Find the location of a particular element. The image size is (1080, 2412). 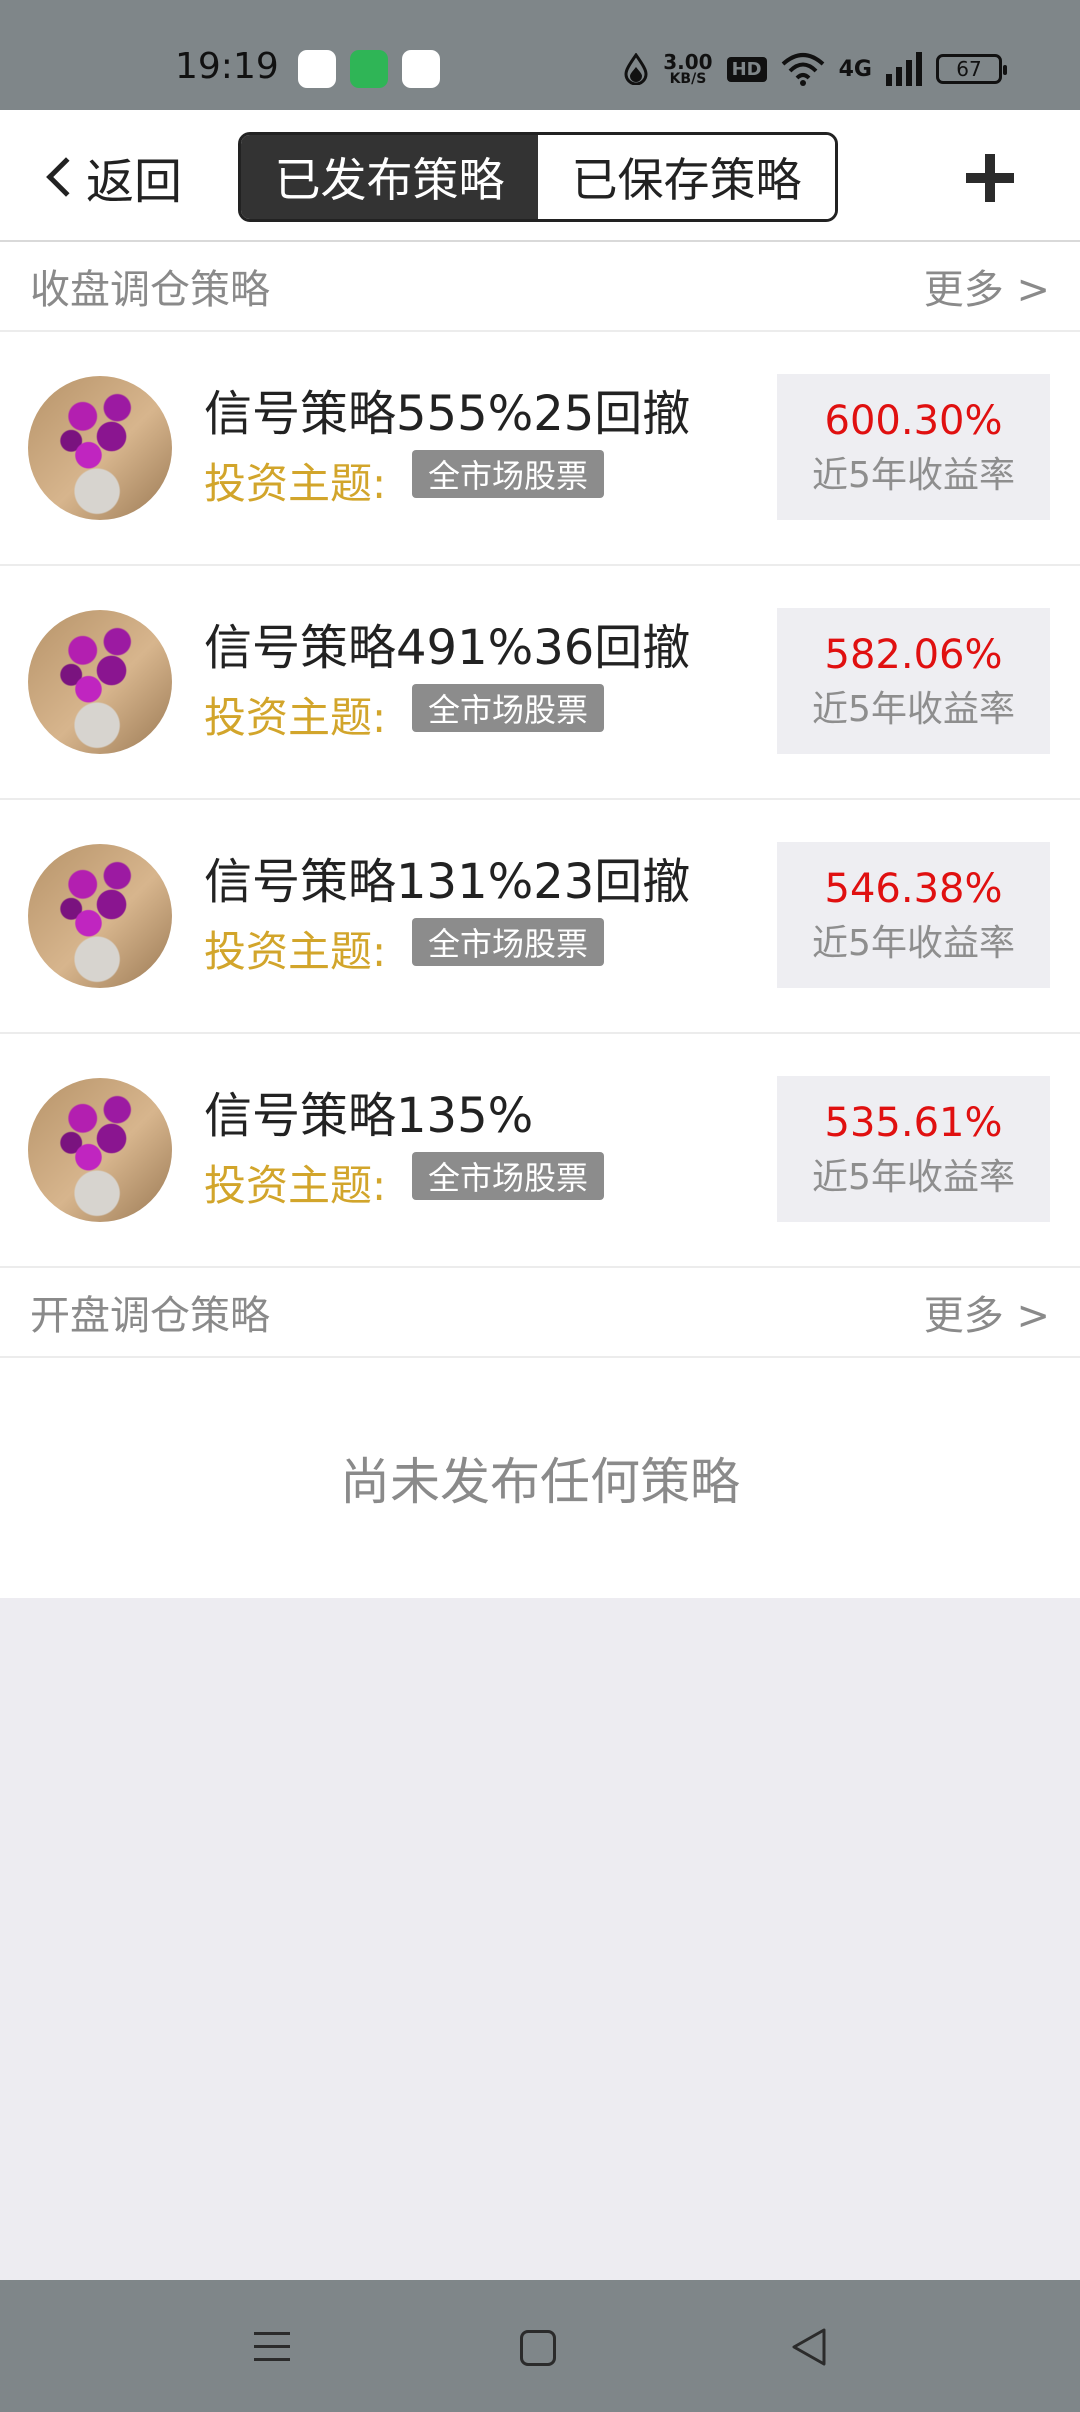

hd-badge: HD is located at coordinates (746, 69).